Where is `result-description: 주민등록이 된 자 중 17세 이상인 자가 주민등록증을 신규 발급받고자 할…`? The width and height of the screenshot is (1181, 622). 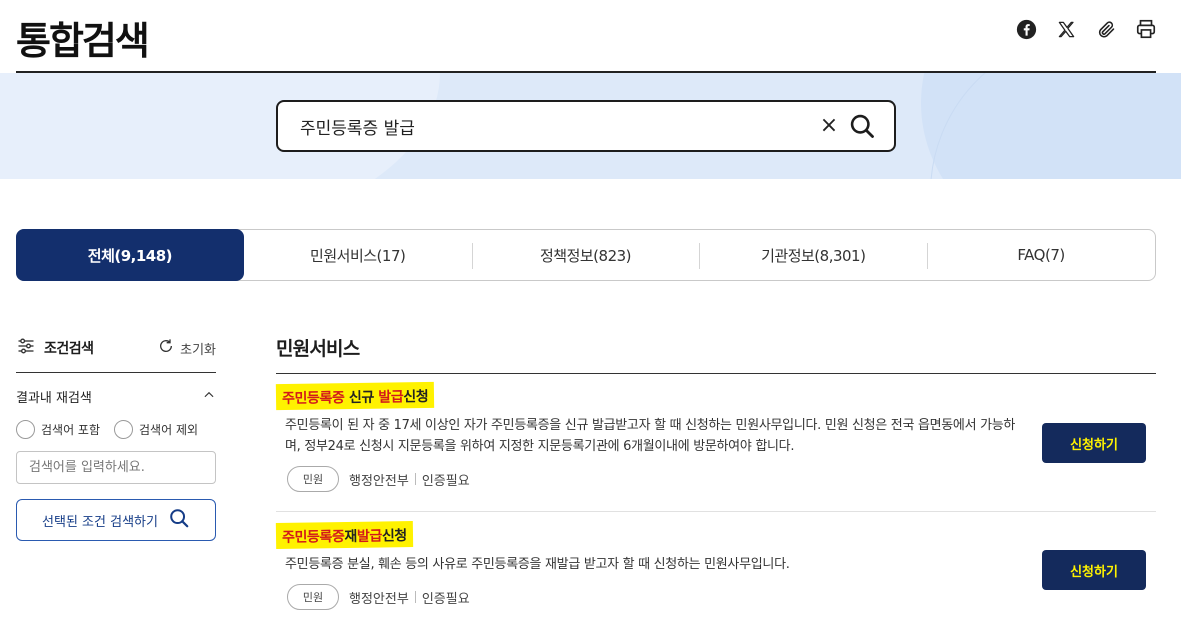 result-description: 주민등록이 된 자 중 17세 이상인 자가 주민등록증을 신규 발급받고자 할… is located at coordinates (650, 436).